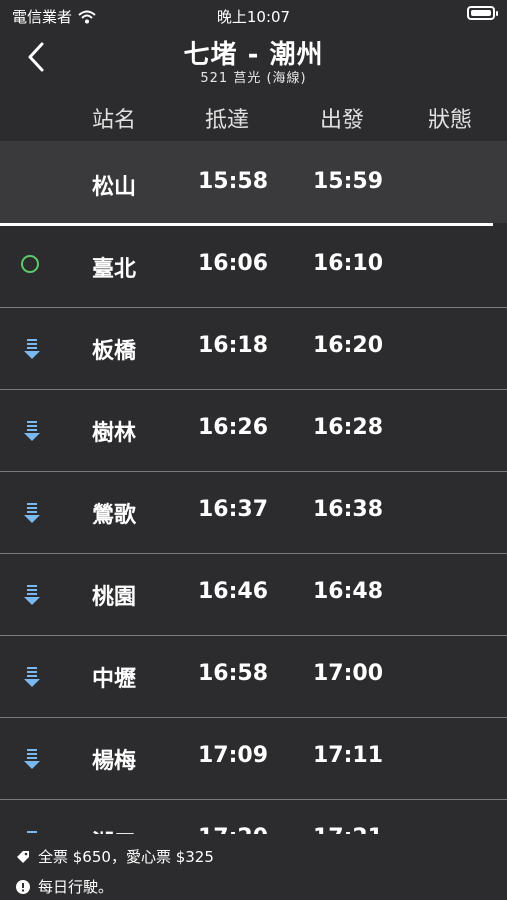 The width and height of the screenshot is (507, 900). I want to click on departure-time: 16:38, so click(348, 509).